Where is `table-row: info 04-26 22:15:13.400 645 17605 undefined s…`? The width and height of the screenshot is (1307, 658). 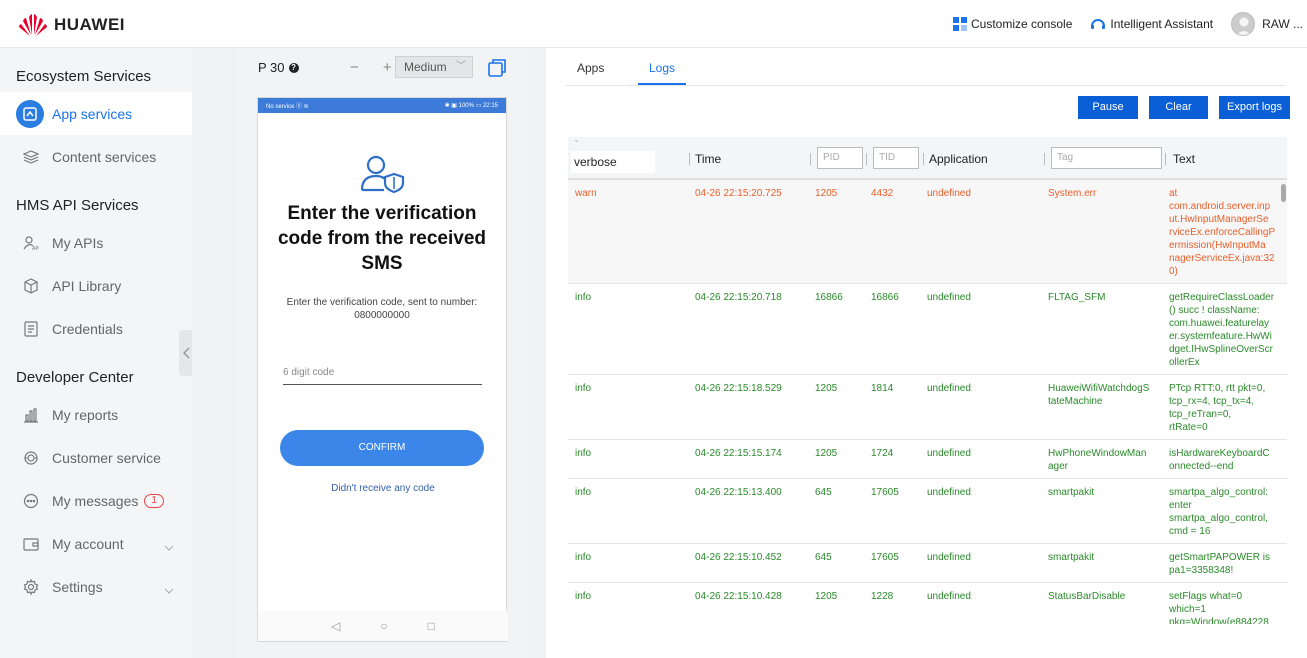
table-row: info 04-26 22:15:13.400 645 17605 undefined s… is located at coordinates (927, 511).